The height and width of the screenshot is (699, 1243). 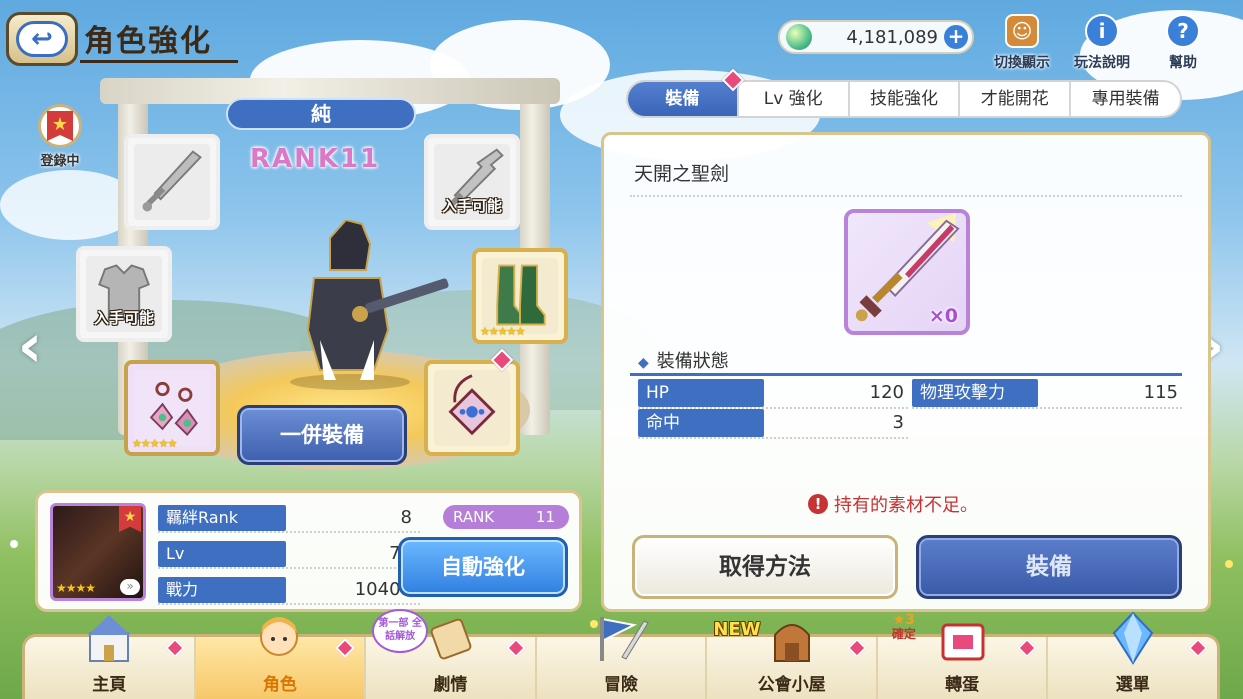 I want to click on equip-slot-earring: ★★★★★, so click(x=172, y=408).